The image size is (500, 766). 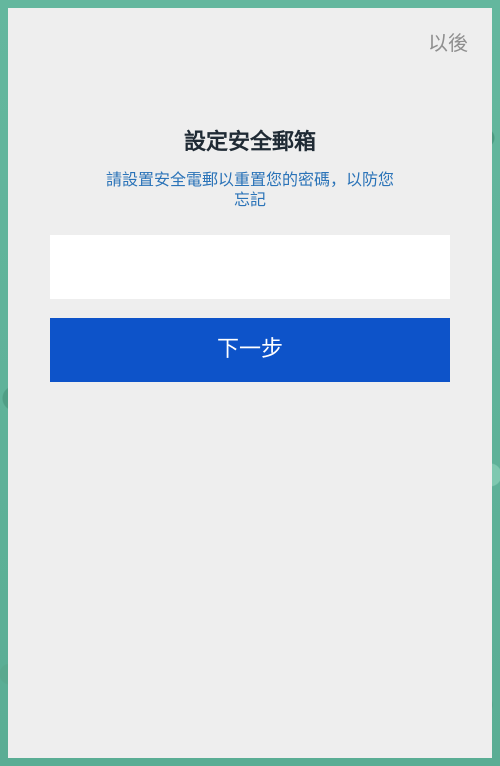 I want to click on instruction-text: 請設置安全電郵以重置您的密碼，以防您忘記, so click(x=249, y=189).